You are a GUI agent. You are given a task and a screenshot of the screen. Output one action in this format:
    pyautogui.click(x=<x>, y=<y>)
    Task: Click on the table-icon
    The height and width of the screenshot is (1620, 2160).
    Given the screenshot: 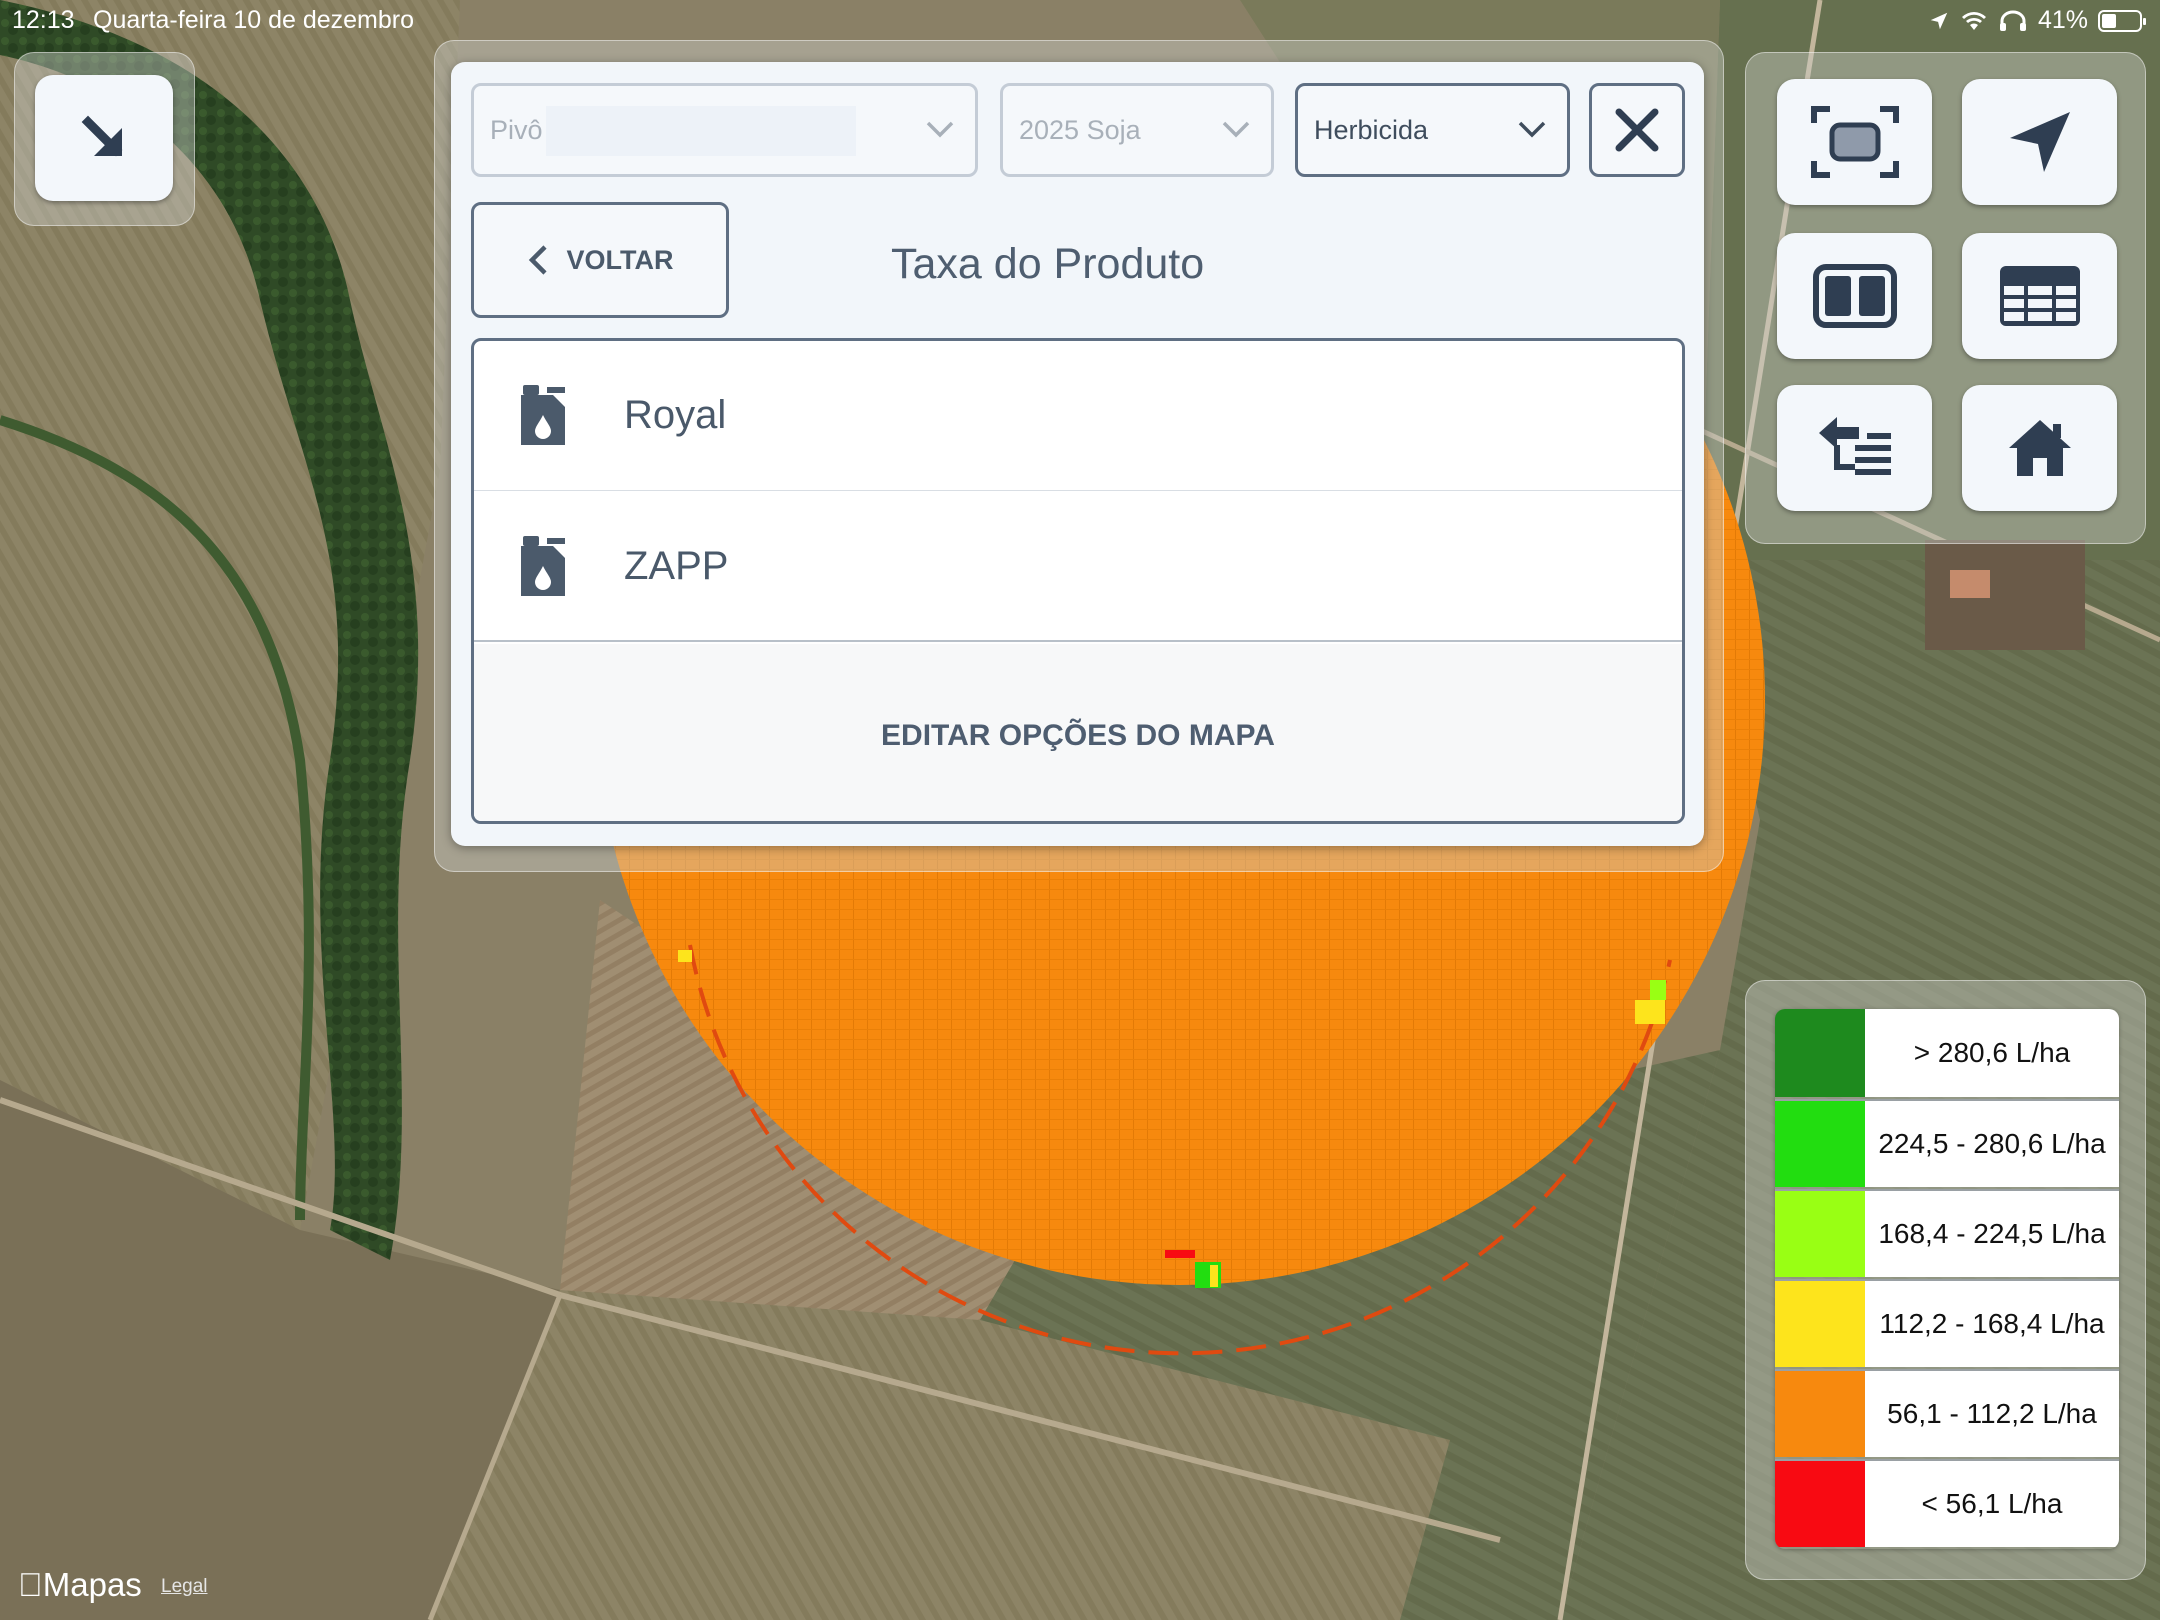 What is the action you would take?
    pyautogui.click(x=2039, y=296)
    